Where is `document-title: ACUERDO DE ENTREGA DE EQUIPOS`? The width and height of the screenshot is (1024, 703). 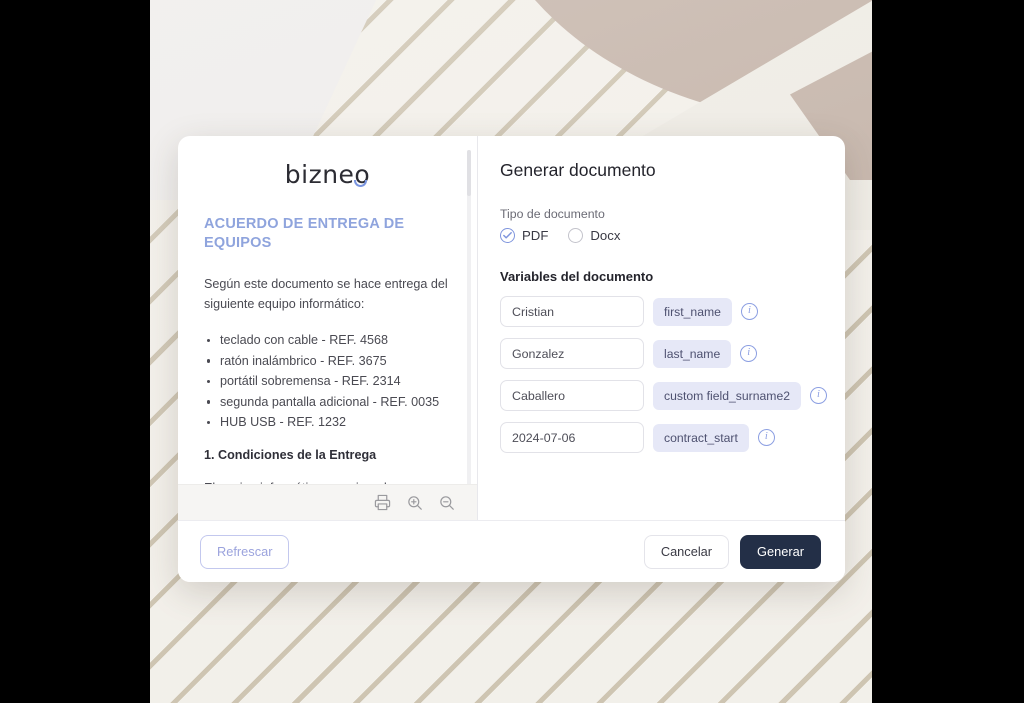
document-title: ACUERDO DE ENTREGA DE EQUIPOS is located at coordinates (304, 233).